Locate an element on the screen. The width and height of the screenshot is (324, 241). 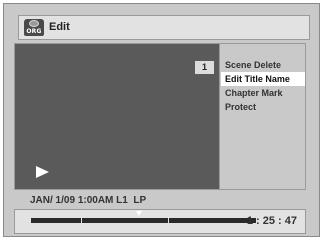
chapter-counter: 1 is located at coordinates (204, 67).